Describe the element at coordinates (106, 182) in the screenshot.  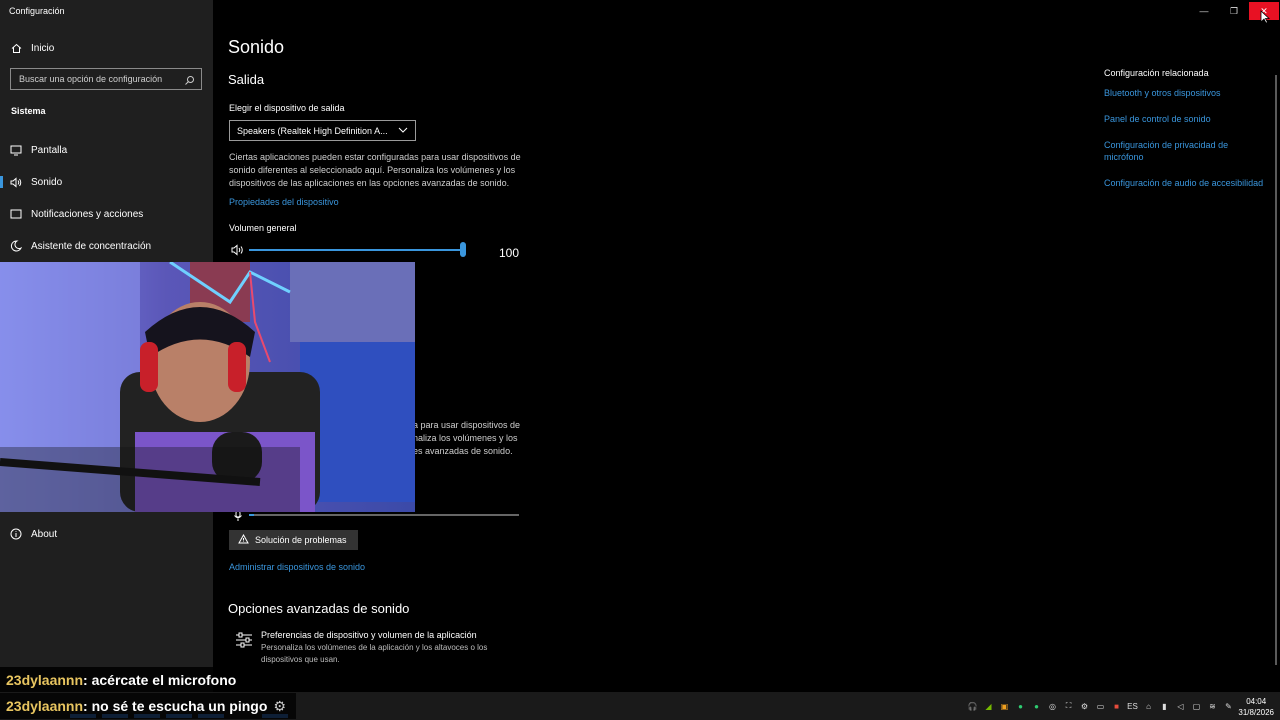
I see `sidebar-item-sonido: Sonido` at that location.